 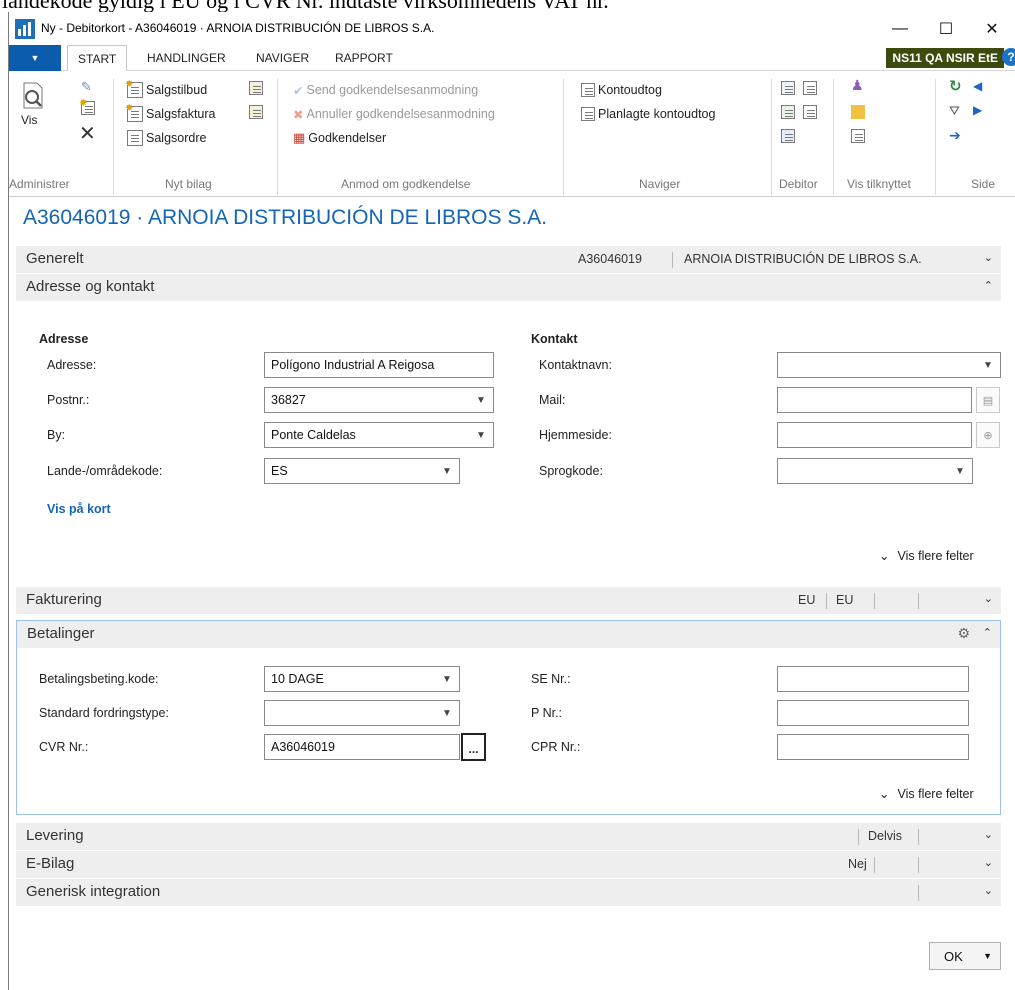 I want to click on cpr-field, so click(x=873, y=747).